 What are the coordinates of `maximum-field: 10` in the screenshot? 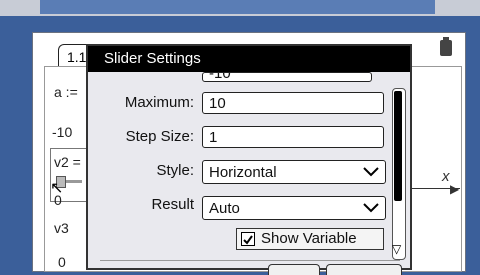 It's located at (293, 103).